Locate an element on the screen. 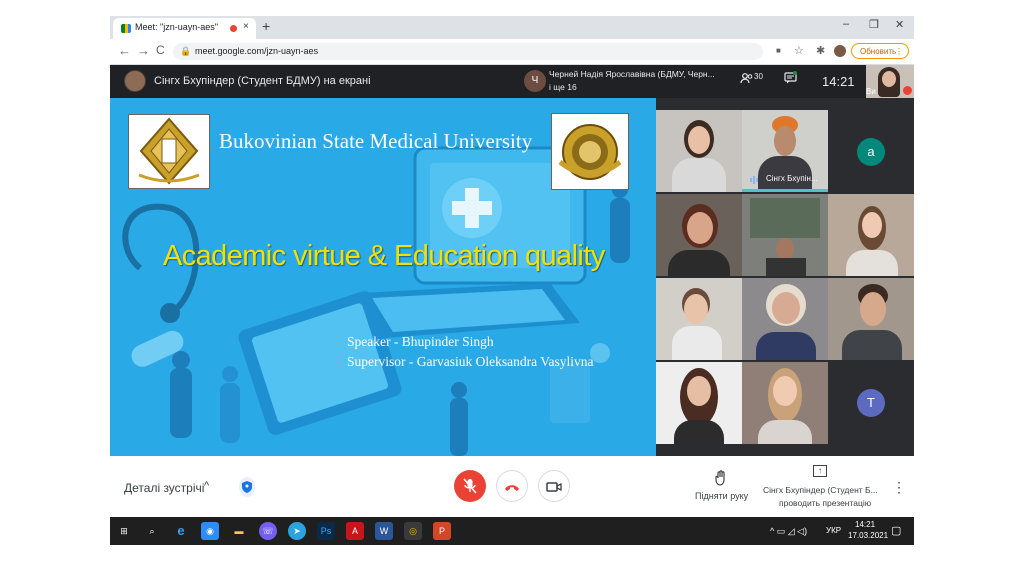  address-bar: 🔒 meet.google.com/jzn-uayn-aes is located at coordinates (468, 51).